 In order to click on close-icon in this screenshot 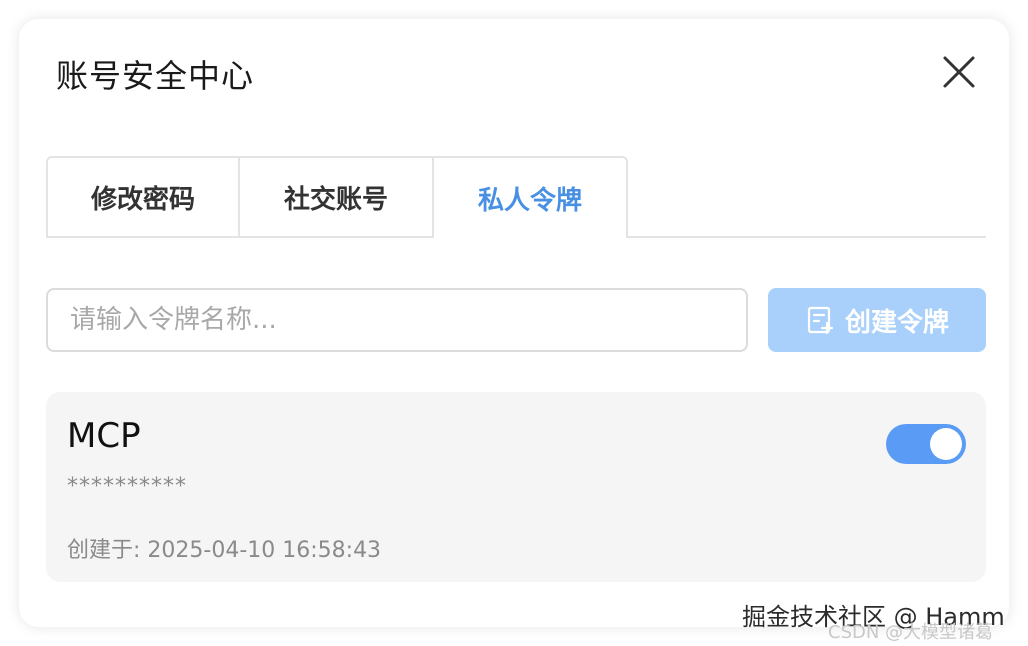, I will do `click(959, 72)`.